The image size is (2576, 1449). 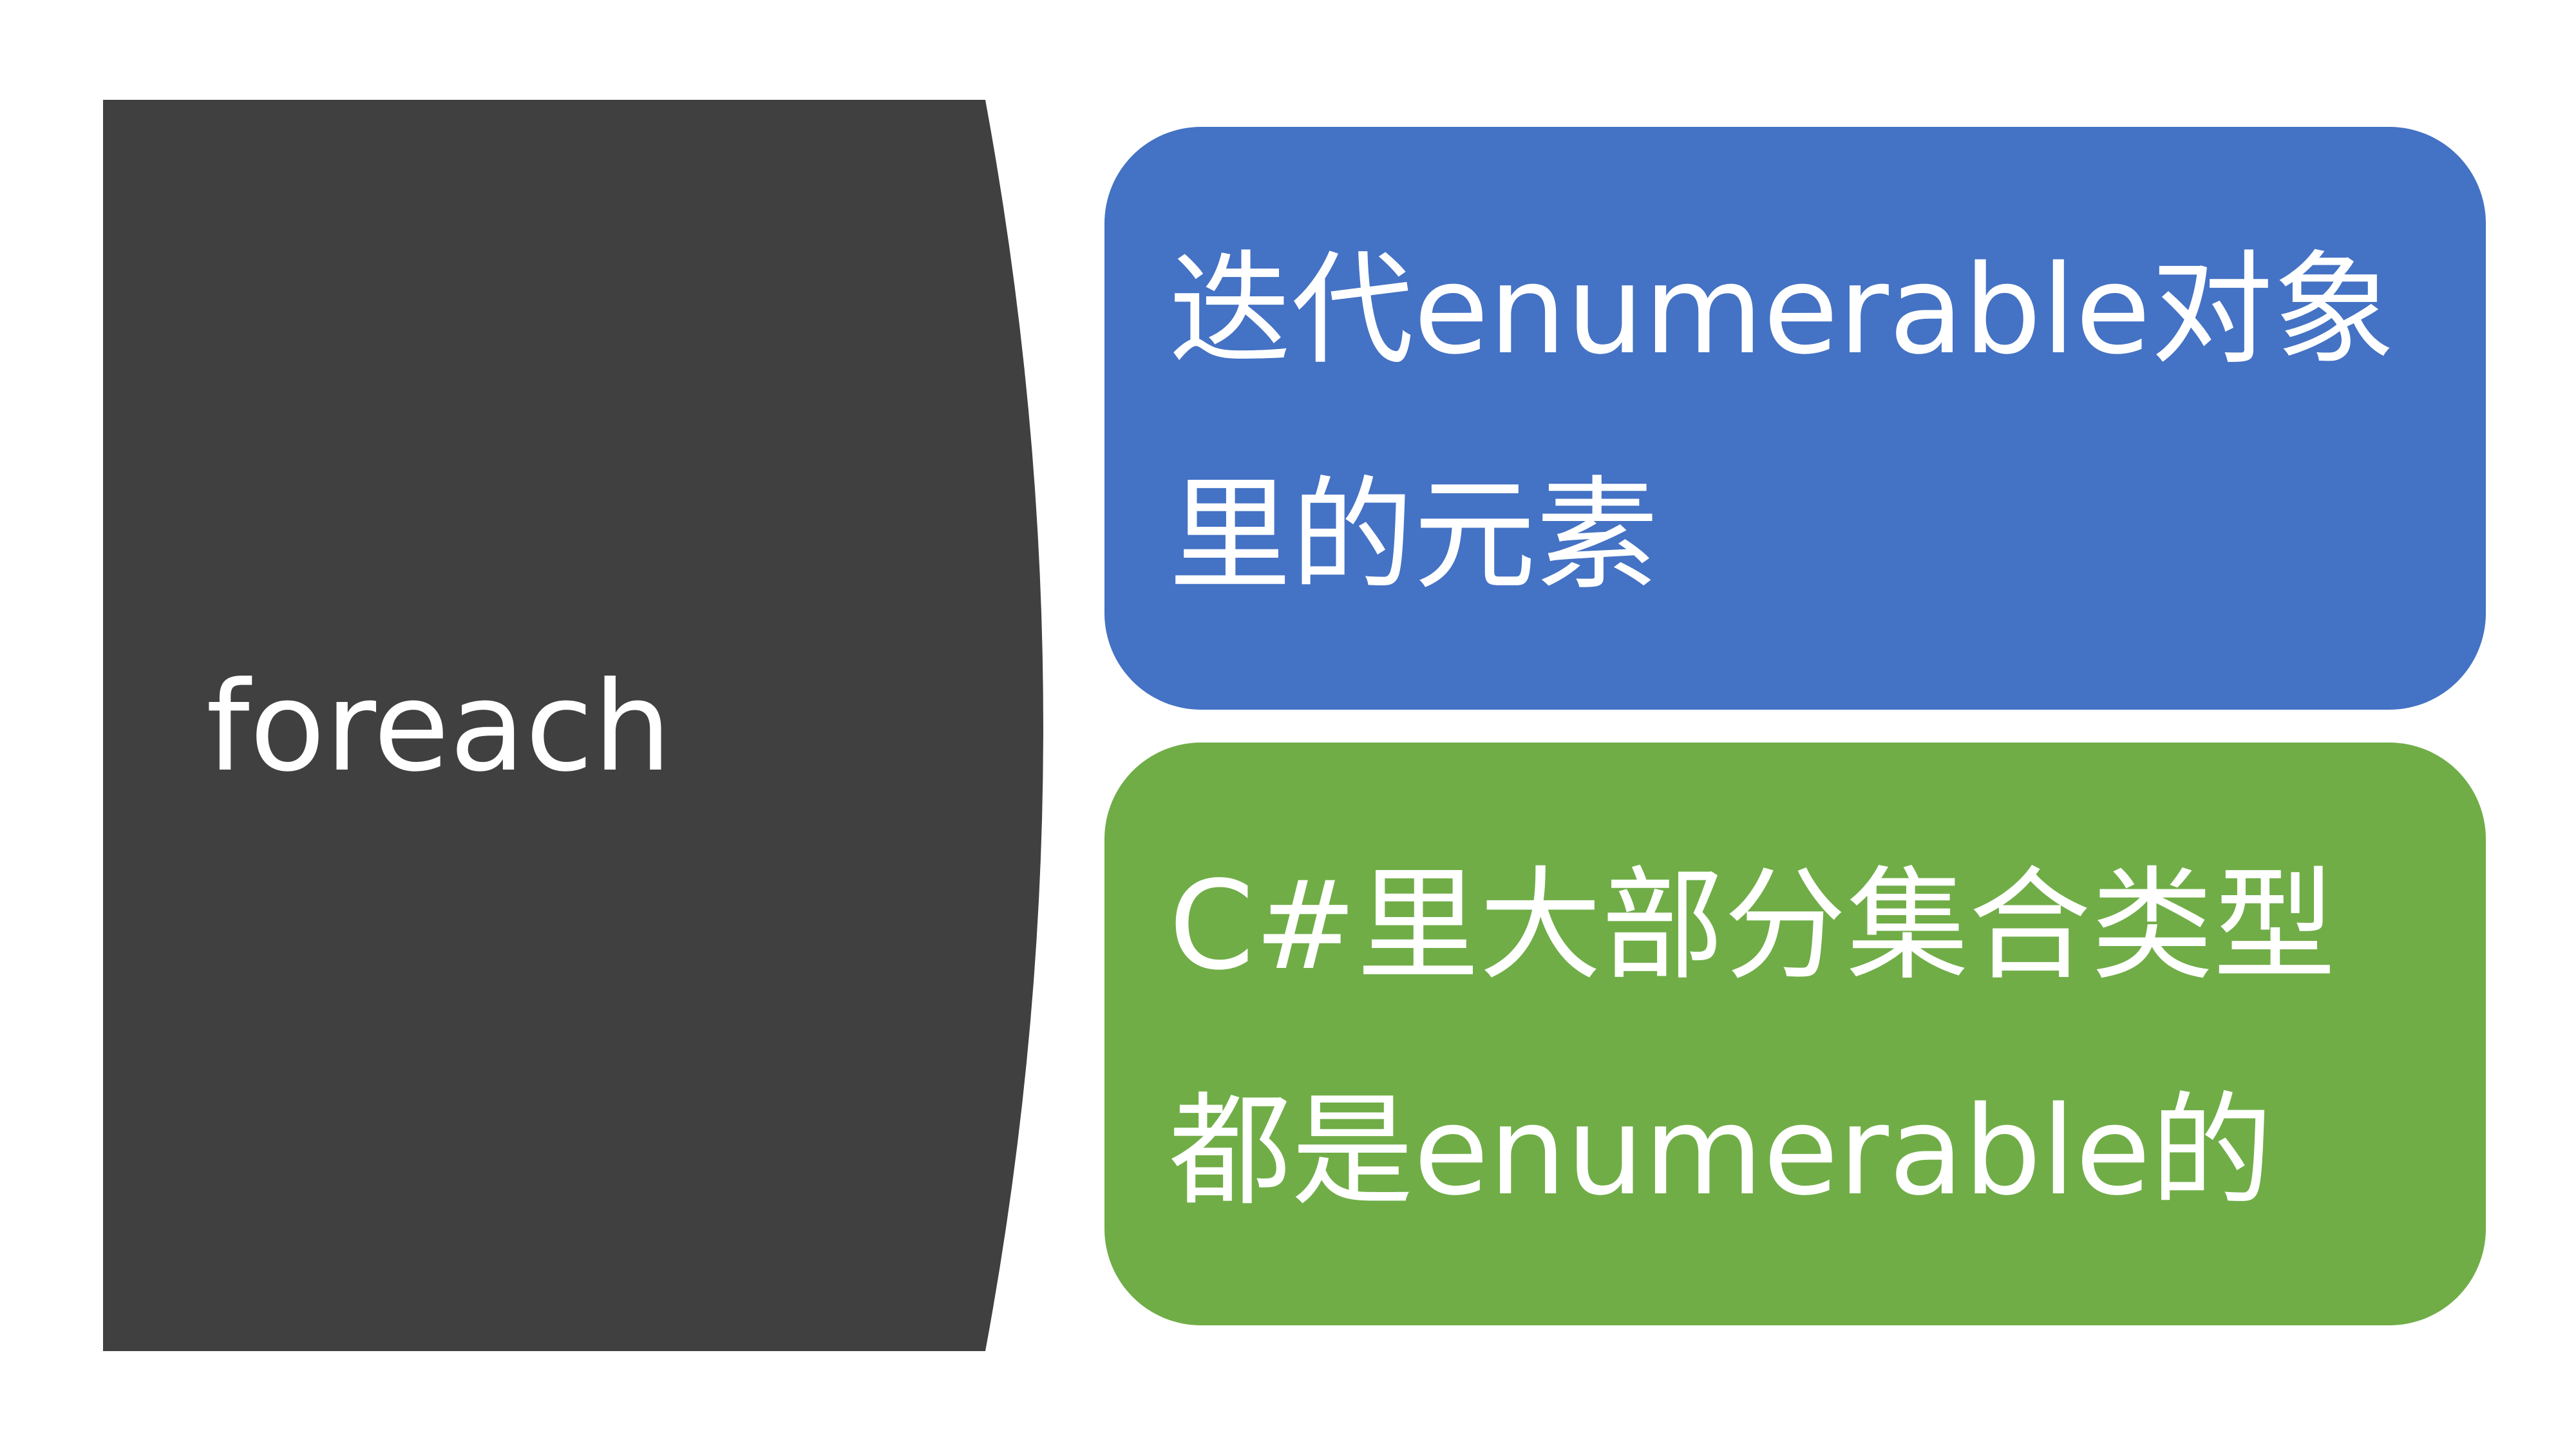 I want to click on description-text-collections: C#里大部分集合类型都是enumerable的, so click(x=1752, y=1038).